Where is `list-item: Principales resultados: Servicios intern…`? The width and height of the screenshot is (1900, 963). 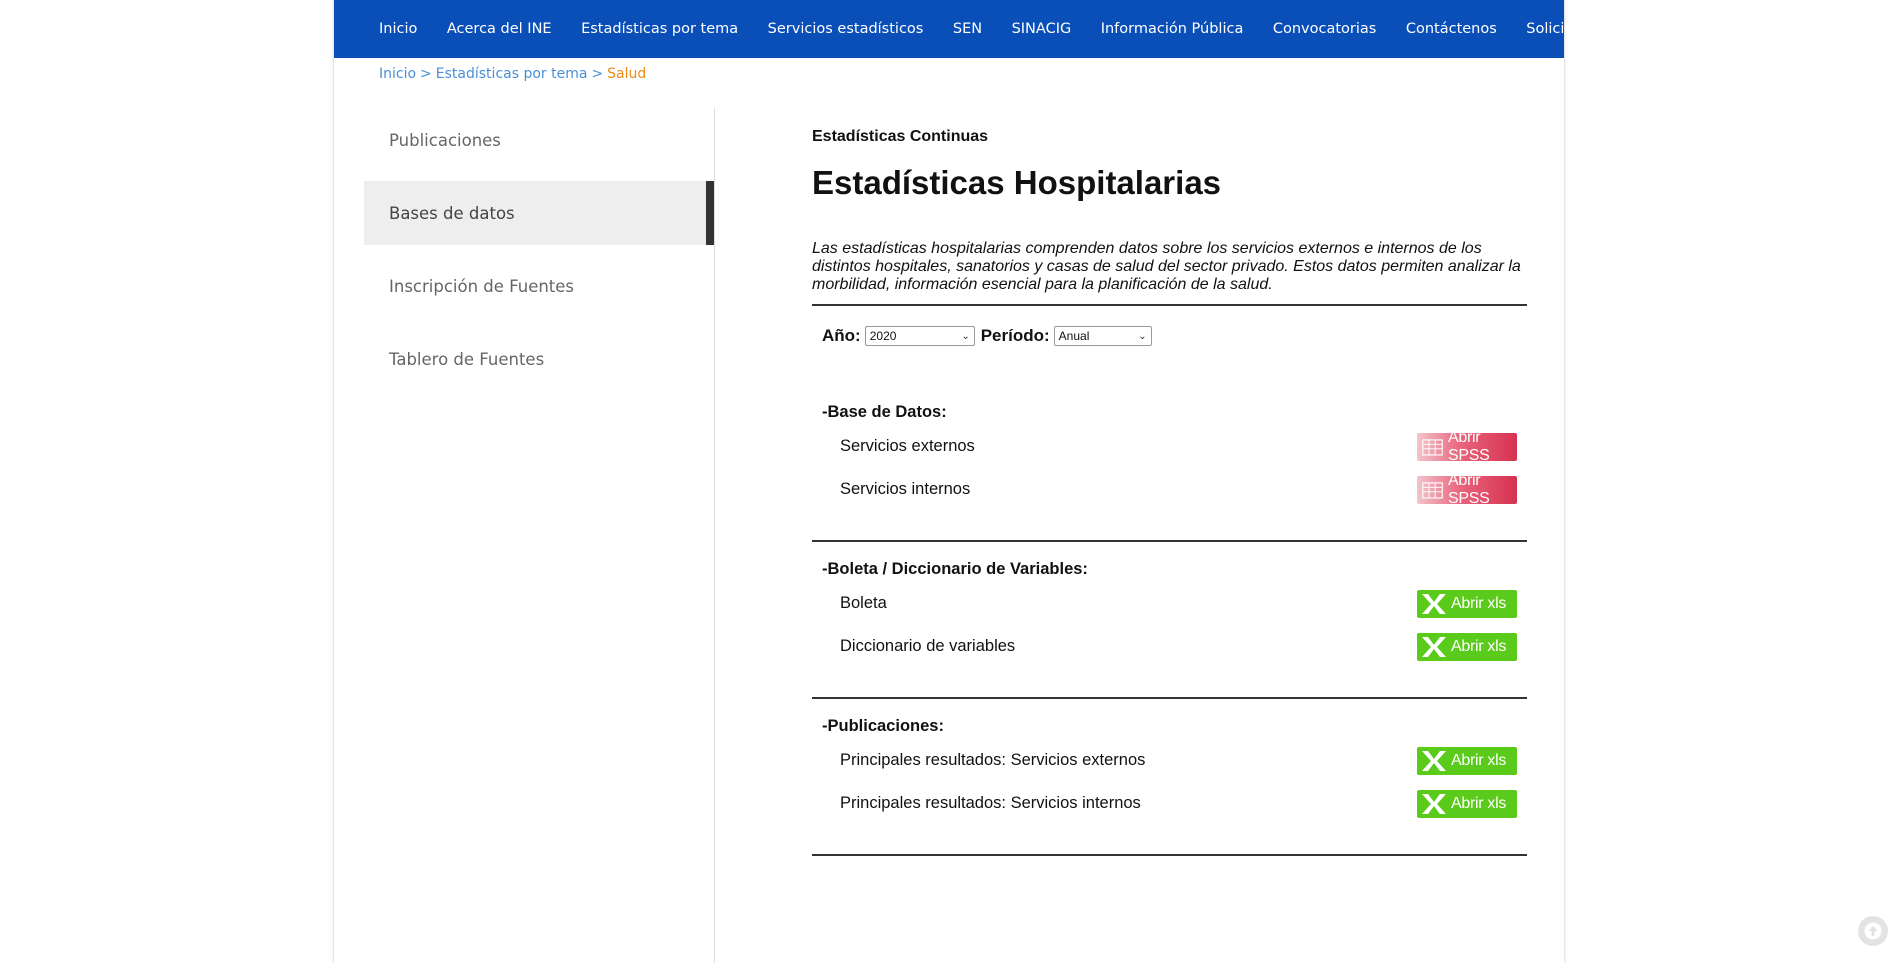
list-item: Principales resultados: Servicios intern… is located at coordinates (1169, 803).